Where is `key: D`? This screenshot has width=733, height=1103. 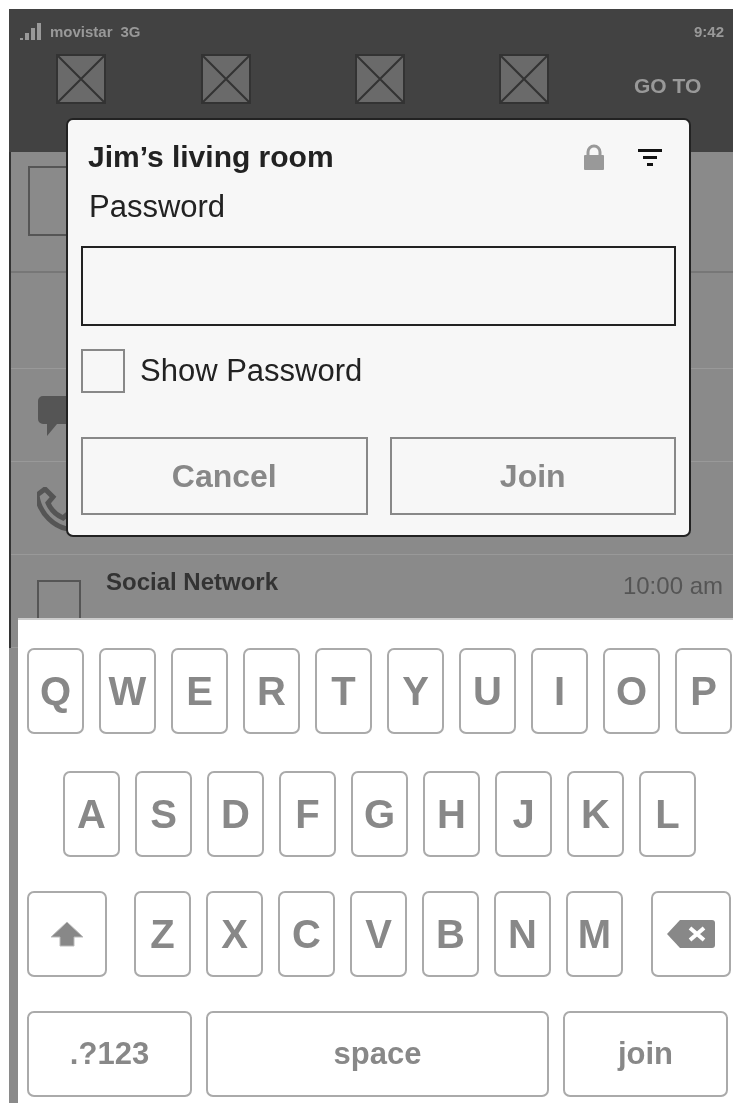
key: D is located at coordinates (235, 814).